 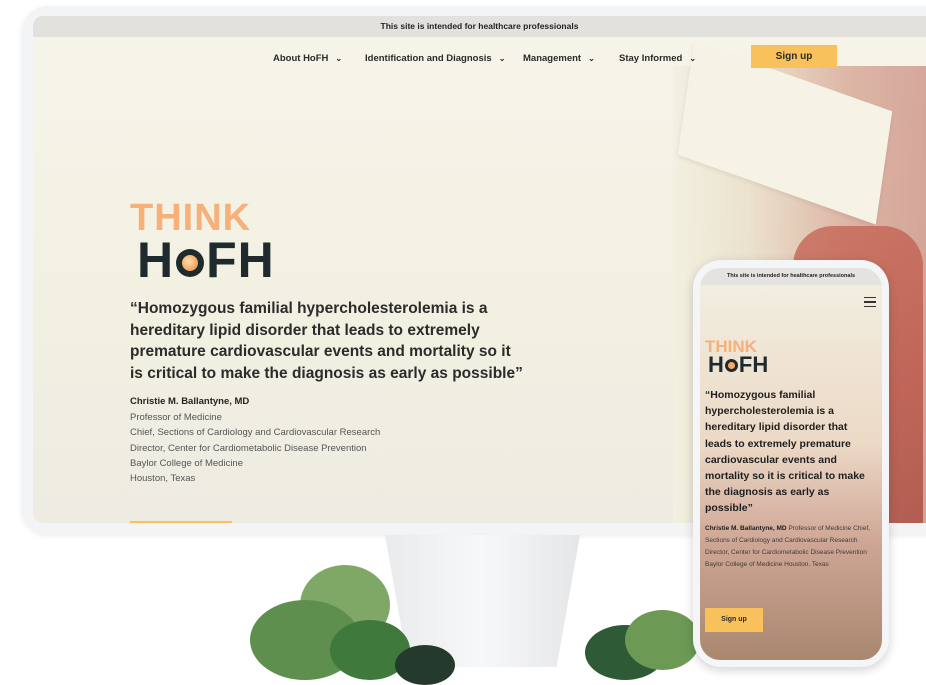 I want to click on nav-label: About HoFH, so click(x=301, y=58).